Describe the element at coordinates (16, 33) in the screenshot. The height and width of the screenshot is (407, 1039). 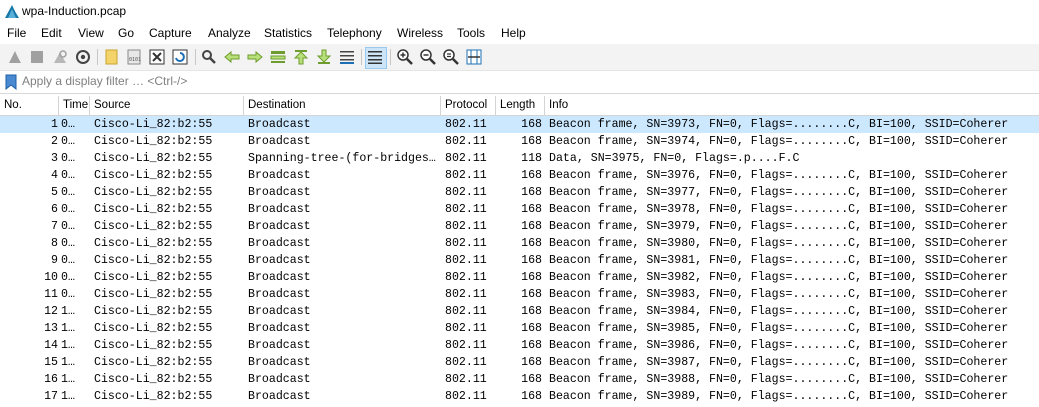
I see `menu-file: File` at that location.